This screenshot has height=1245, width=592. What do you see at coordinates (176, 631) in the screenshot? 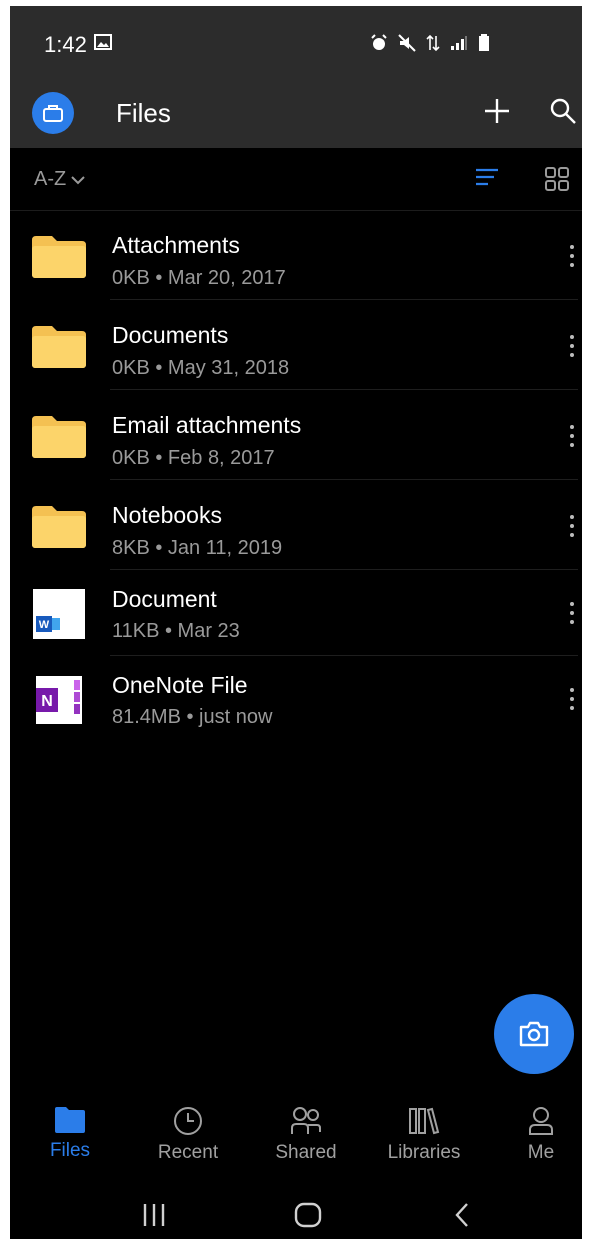
I see `file-meta: 11KB • Mar 23` at bounding box center [176, 631].